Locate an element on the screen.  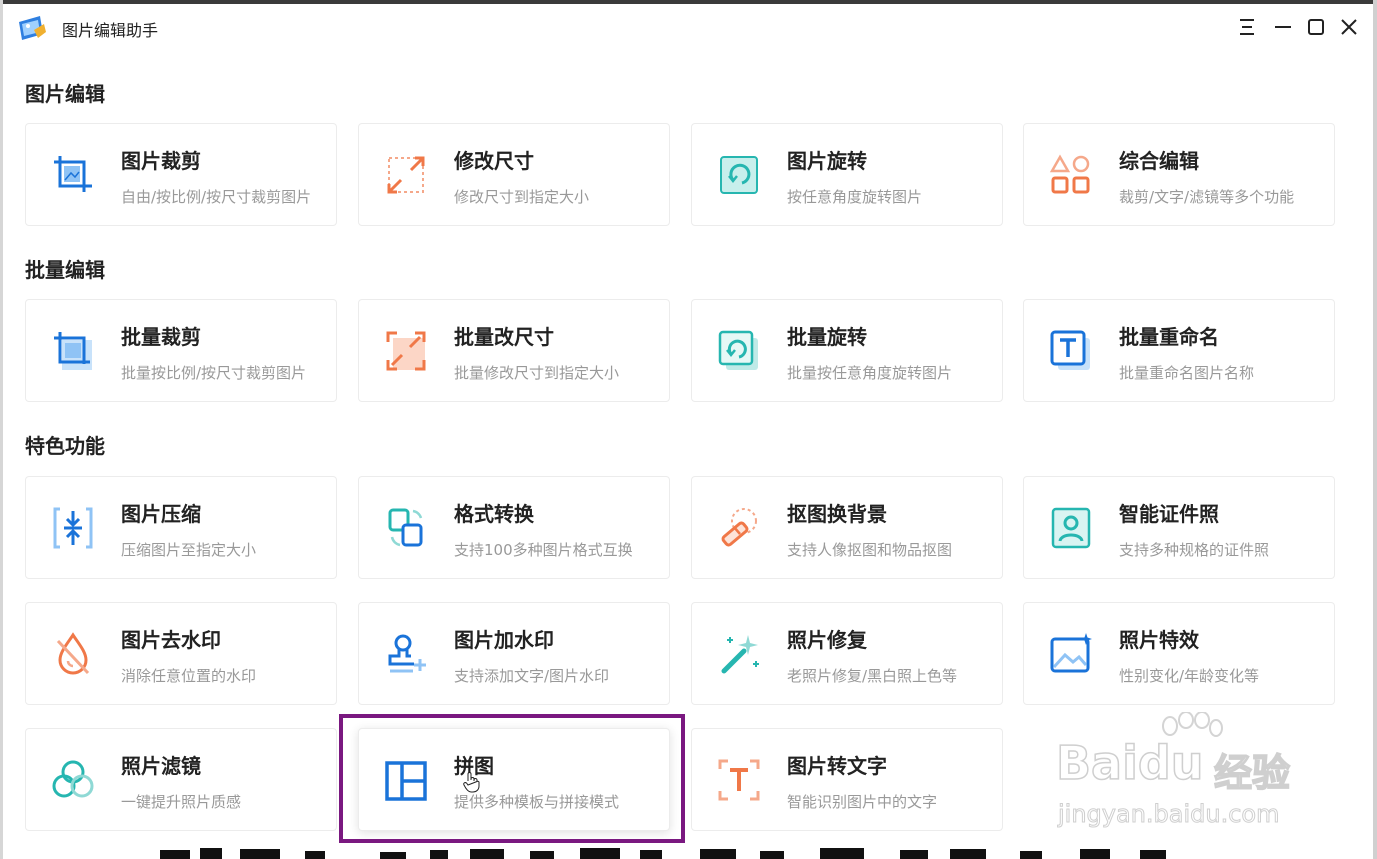
card-batch-resize: 批量改尺寸 批量修改尺寸到指定大小 is located at coordinates (514, 350).